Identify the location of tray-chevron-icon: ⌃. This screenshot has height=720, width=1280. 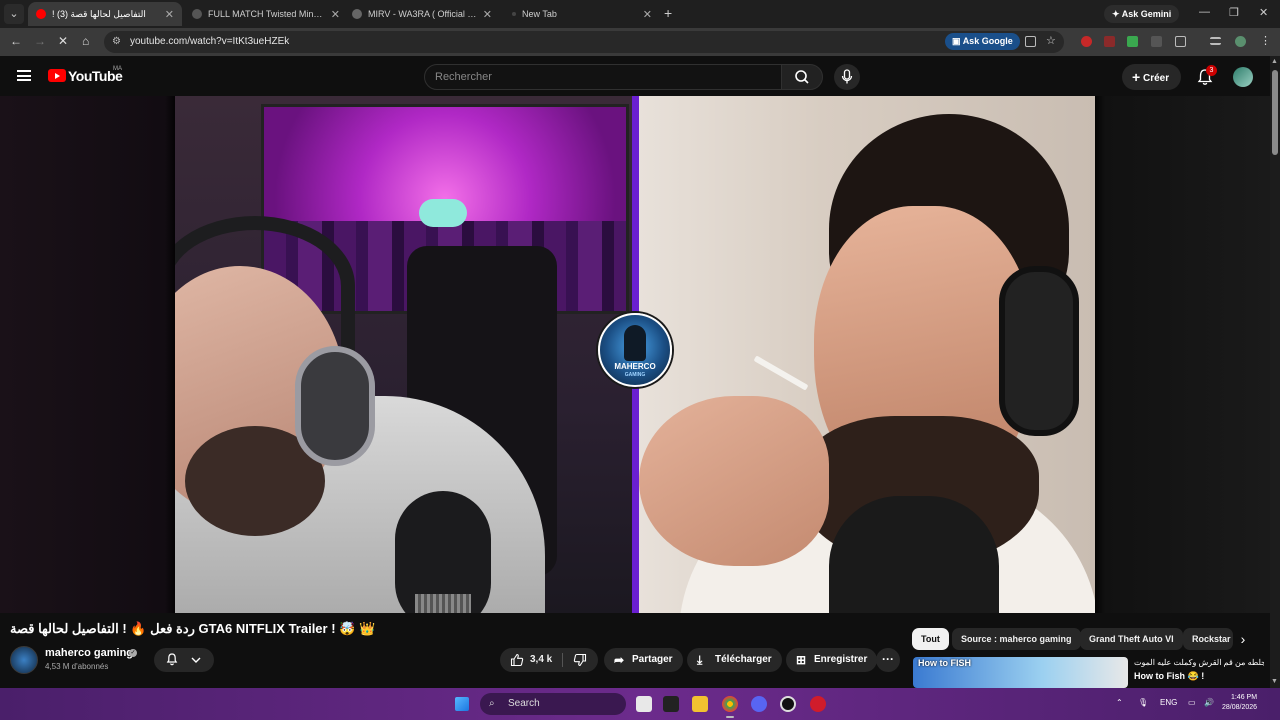
(1119, 702).